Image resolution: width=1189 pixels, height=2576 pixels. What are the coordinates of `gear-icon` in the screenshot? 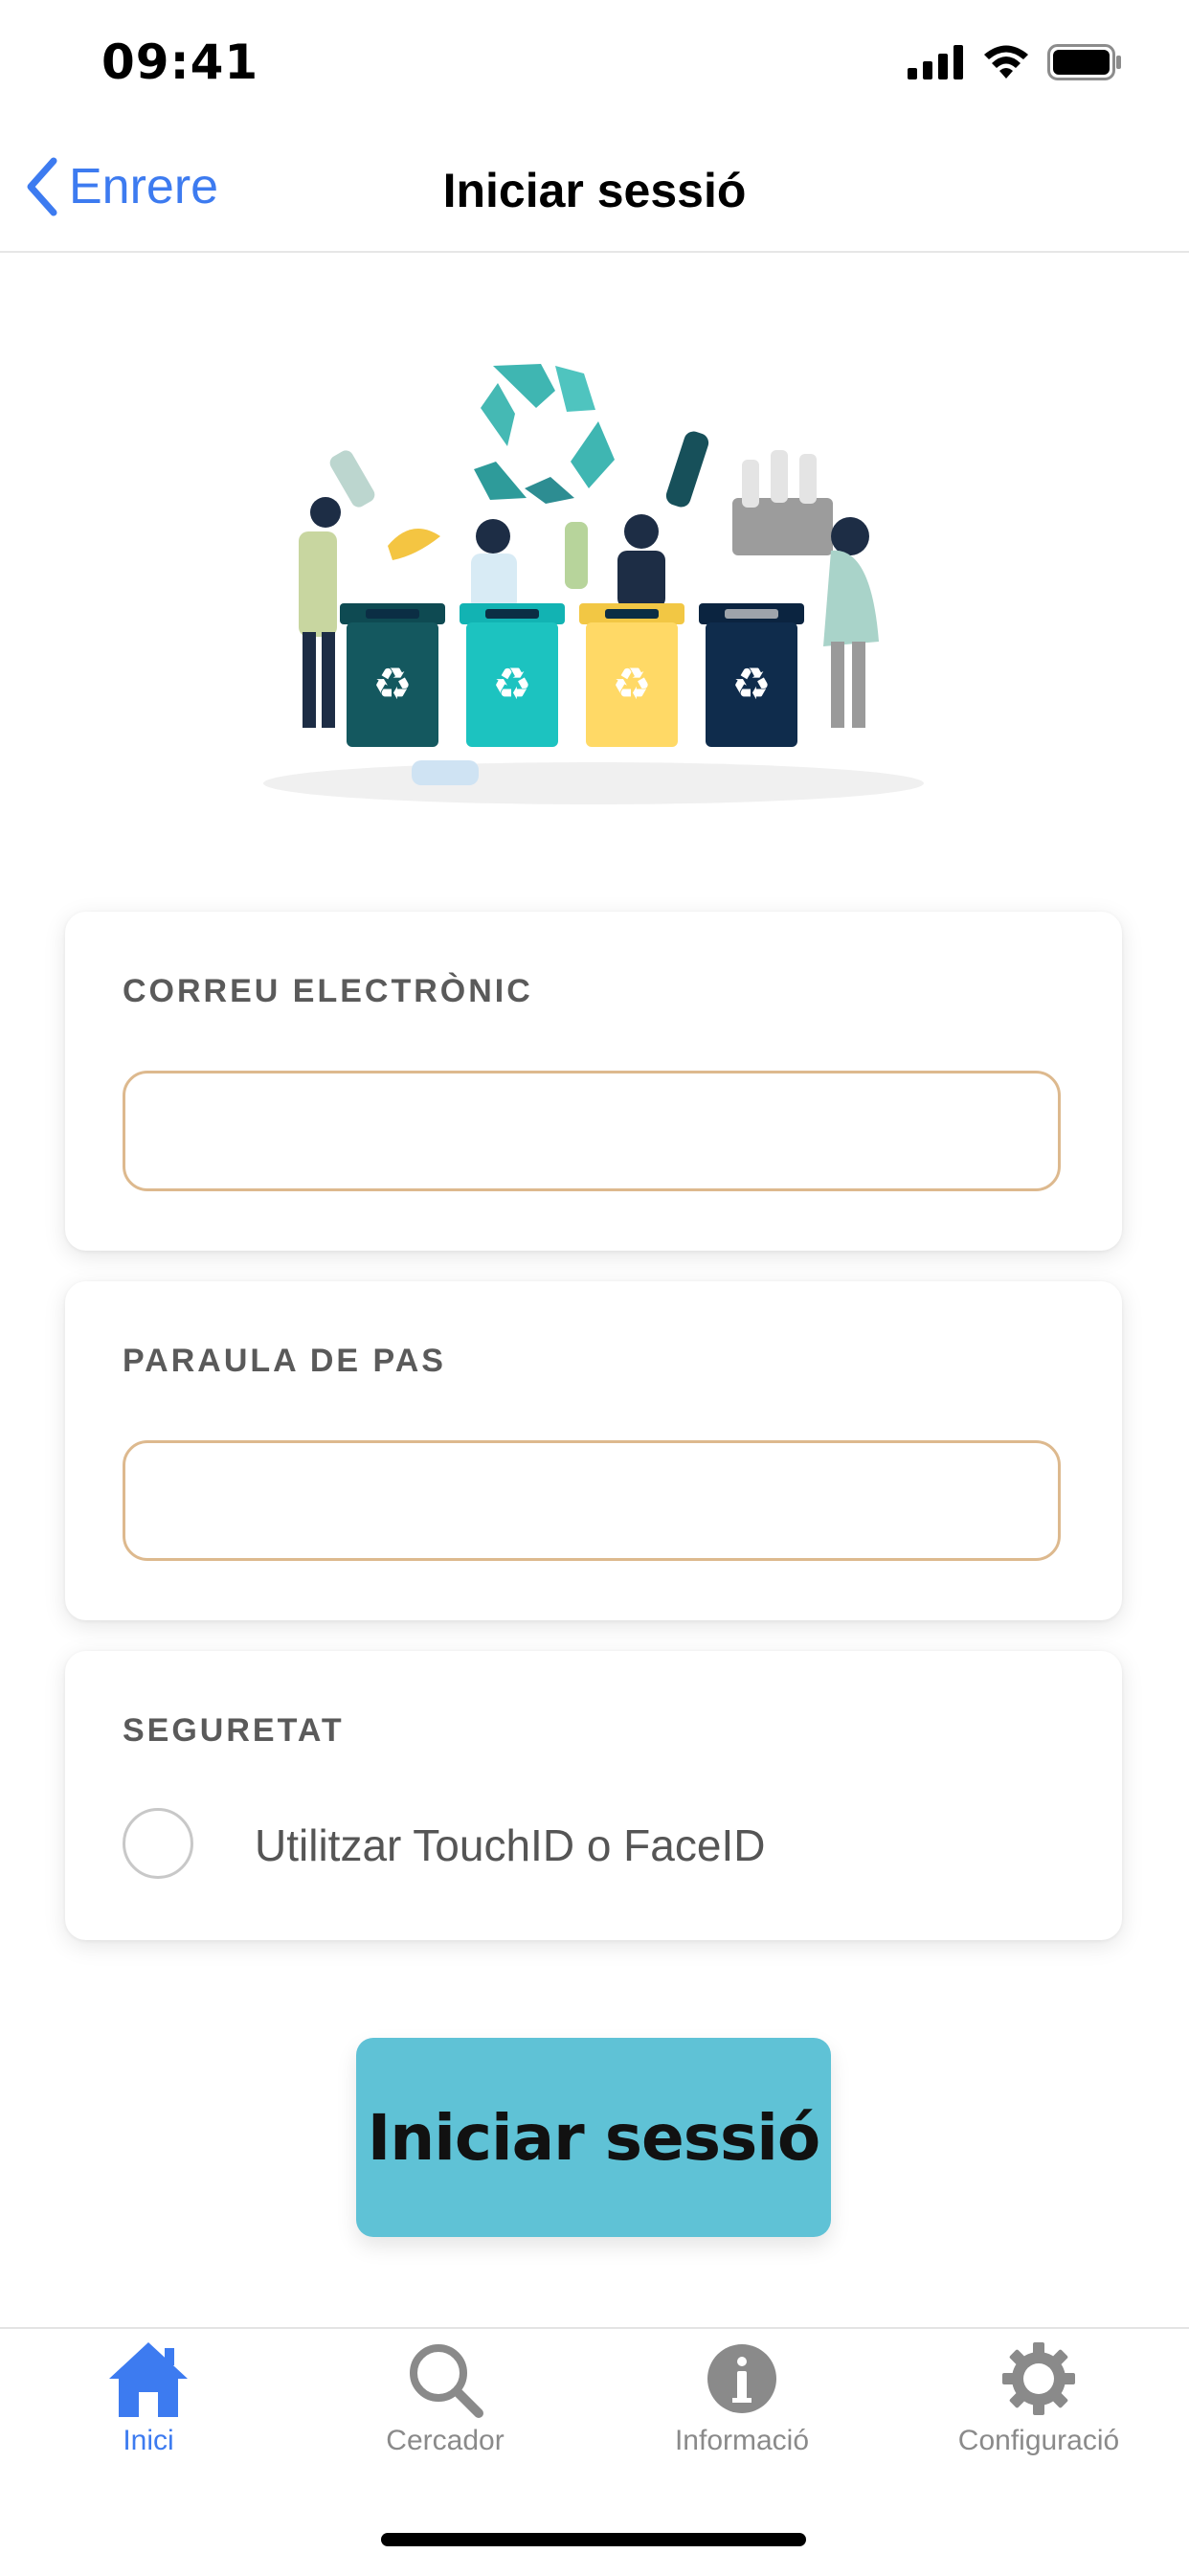 It's located at (1038, 2378).